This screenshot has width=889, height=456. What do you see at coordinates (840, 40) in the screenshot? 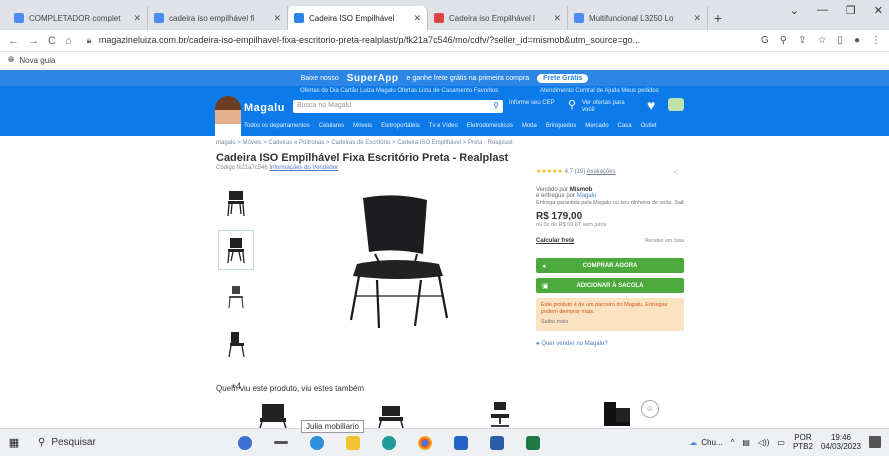
I see `sidebar-icon: ▯` at bounding box center [840, 40].